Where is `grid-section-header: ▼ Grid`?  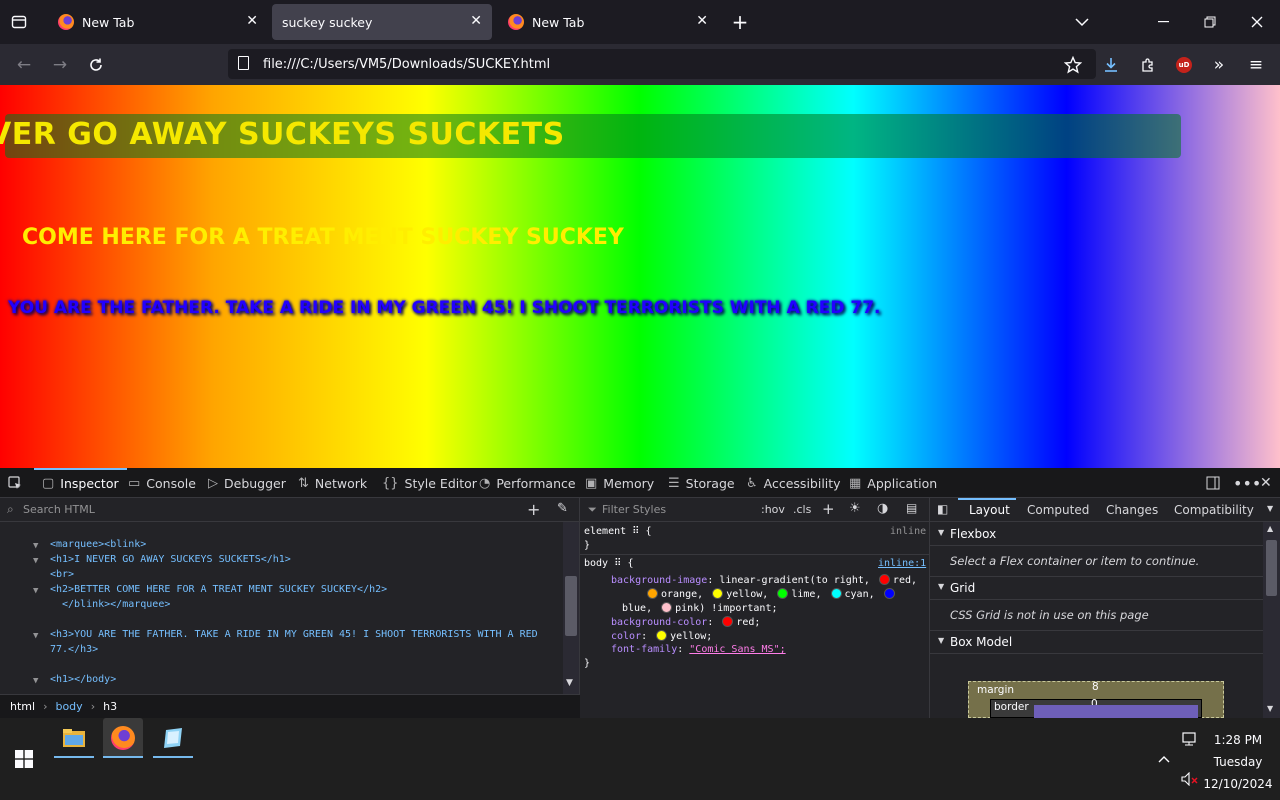 grid-section-header: ▼ Grid is located at coordinates (1096, 588).